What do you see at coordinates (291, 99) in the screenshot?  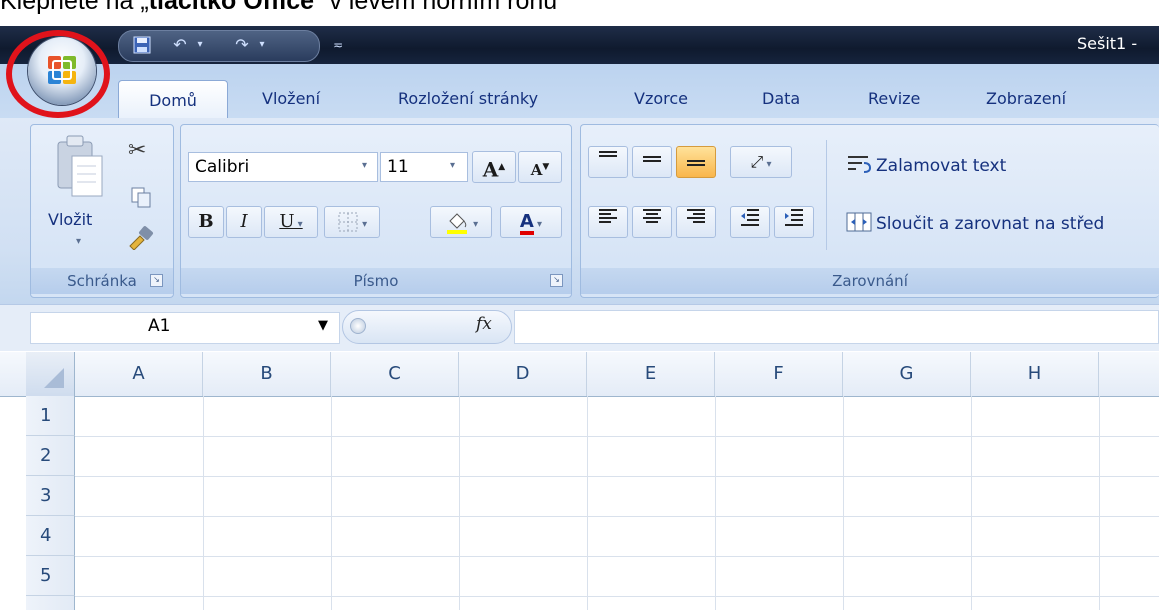 I see `tab-insert: Vložení` at bounding box center [291, 99].